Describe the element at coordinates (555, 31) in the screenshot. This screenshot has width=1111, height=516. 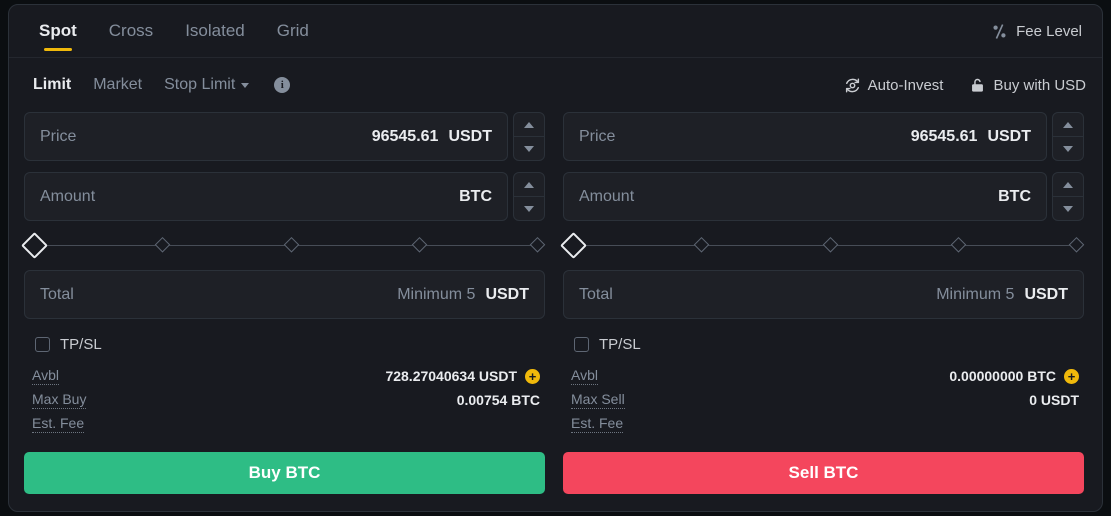
I see `market-tab-bar: Spot Cross Isolated Grid Fee Level` at that location.